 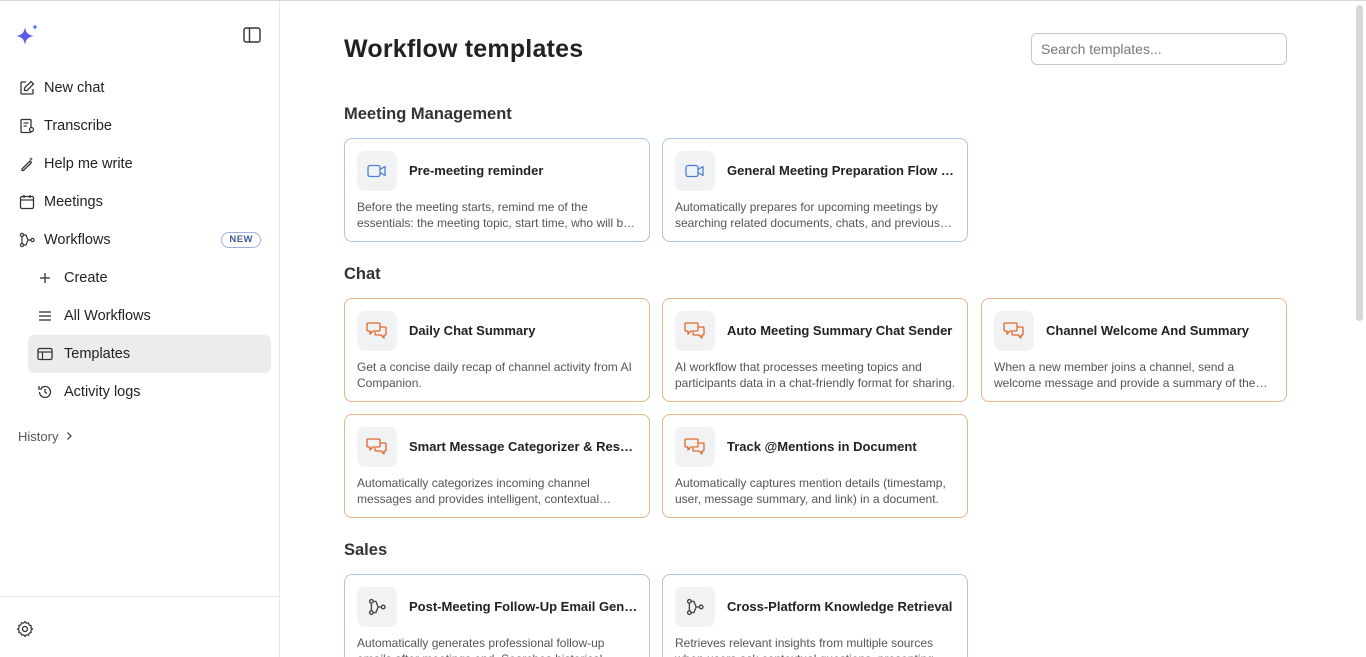 I want to click on transcribe-icon, so click(x=27, y=126).